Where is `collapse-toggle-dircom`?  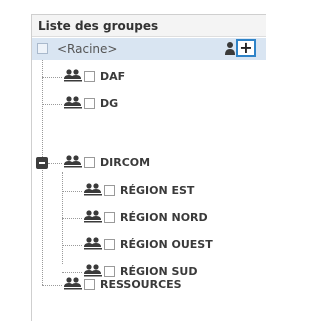 collapse-toggle-dircom is located at coordinates (42, 163).